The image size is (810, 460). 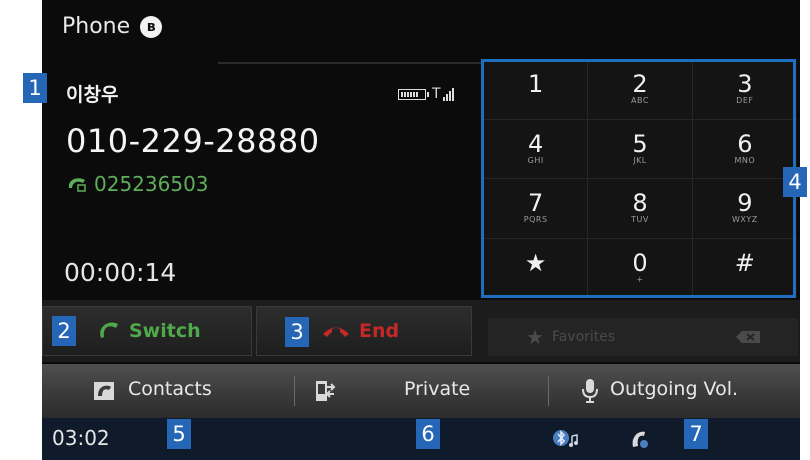 I want to click on key-3: 3 DEF, so click(x=744, y=90).